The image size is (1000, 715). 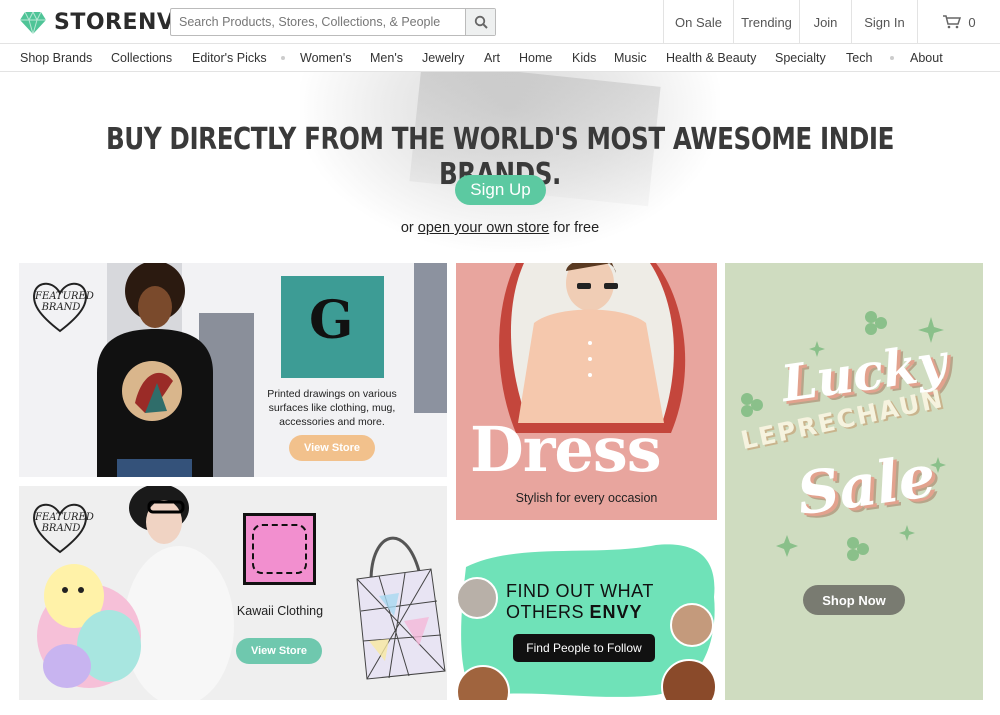 I want to click on cart-icon, so click(x=952, y=22).